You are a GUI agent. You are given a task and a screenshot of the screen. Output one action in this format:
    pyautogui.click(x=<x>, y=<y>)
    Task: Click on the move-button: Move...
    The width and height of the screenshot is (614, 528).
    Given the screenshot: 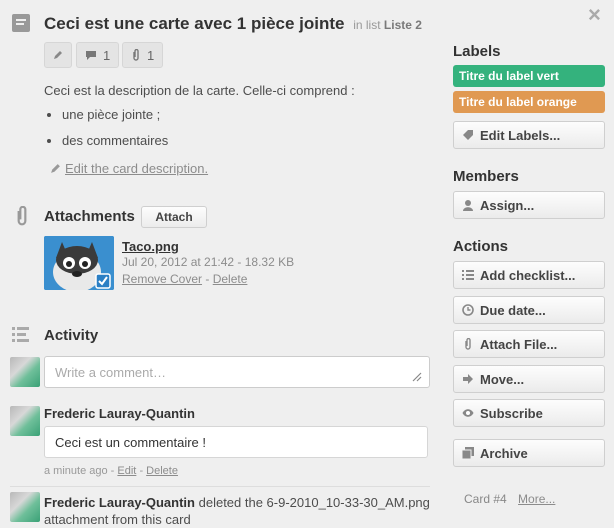 What is the action you would take?
    pyautogui.click(x=529, y=379)
    